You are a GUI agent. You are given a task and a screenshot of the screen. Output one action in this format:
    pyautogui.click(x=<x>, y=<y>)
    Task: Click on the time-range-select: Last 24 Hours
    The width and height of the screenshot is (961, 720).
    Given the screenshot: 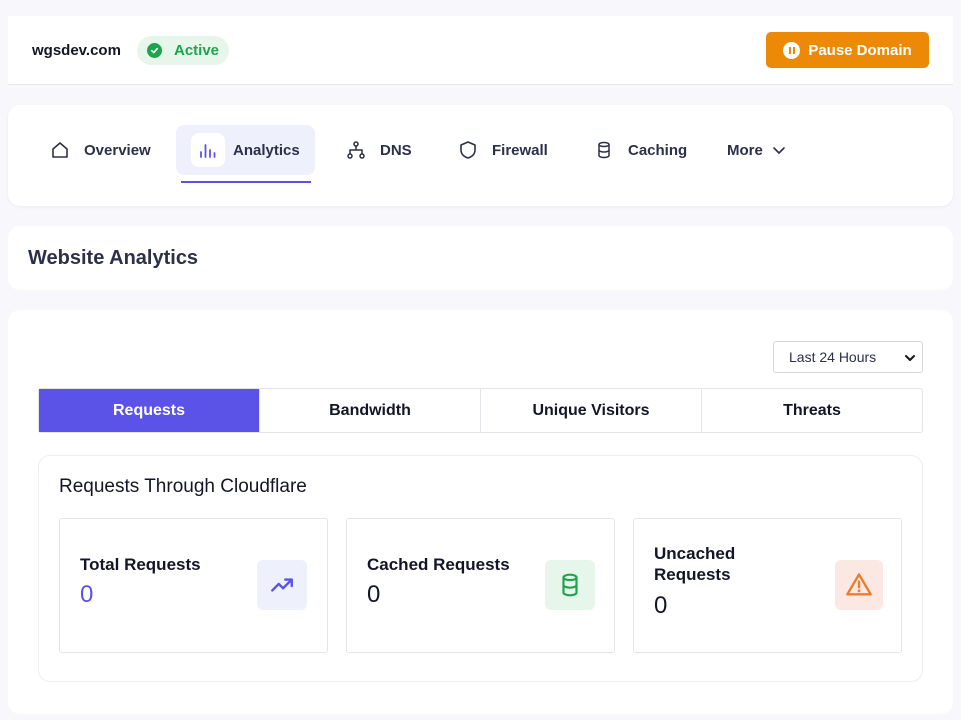 What is the action you would take?
    pyautogui.click(x=848, y=357)
    